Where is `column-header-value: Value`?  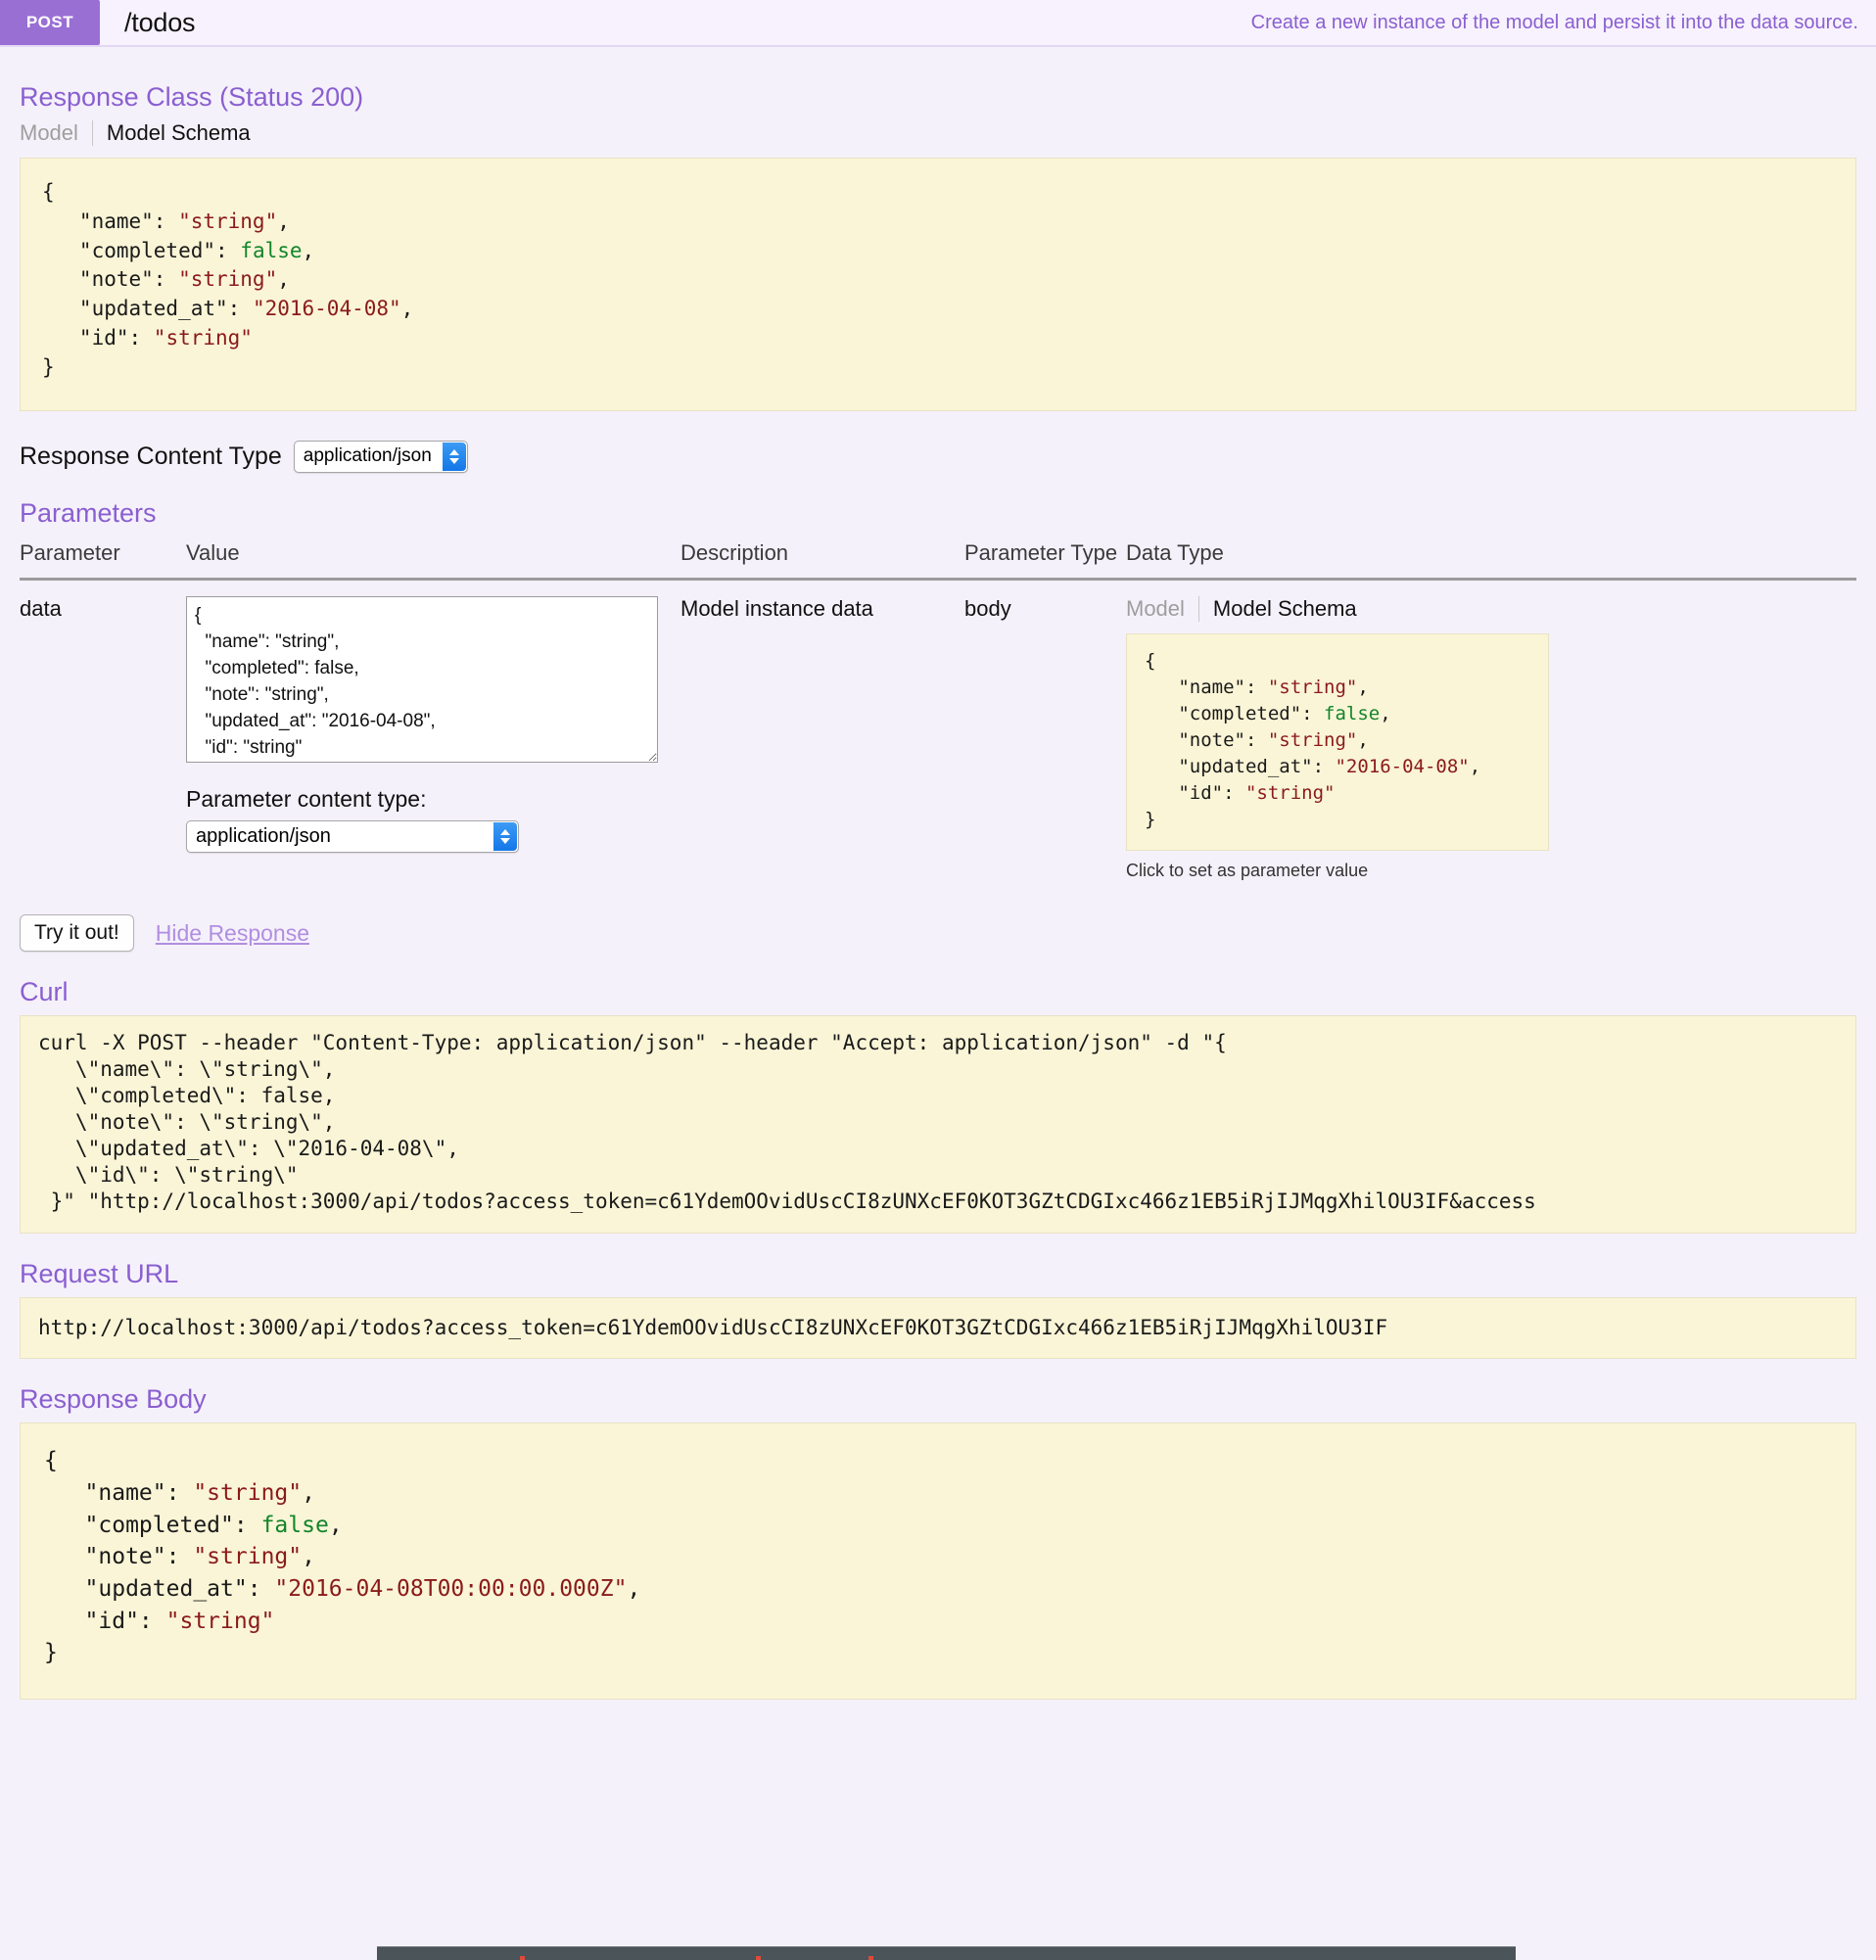 column-header-value: Value is located at coordinates (433, 558).